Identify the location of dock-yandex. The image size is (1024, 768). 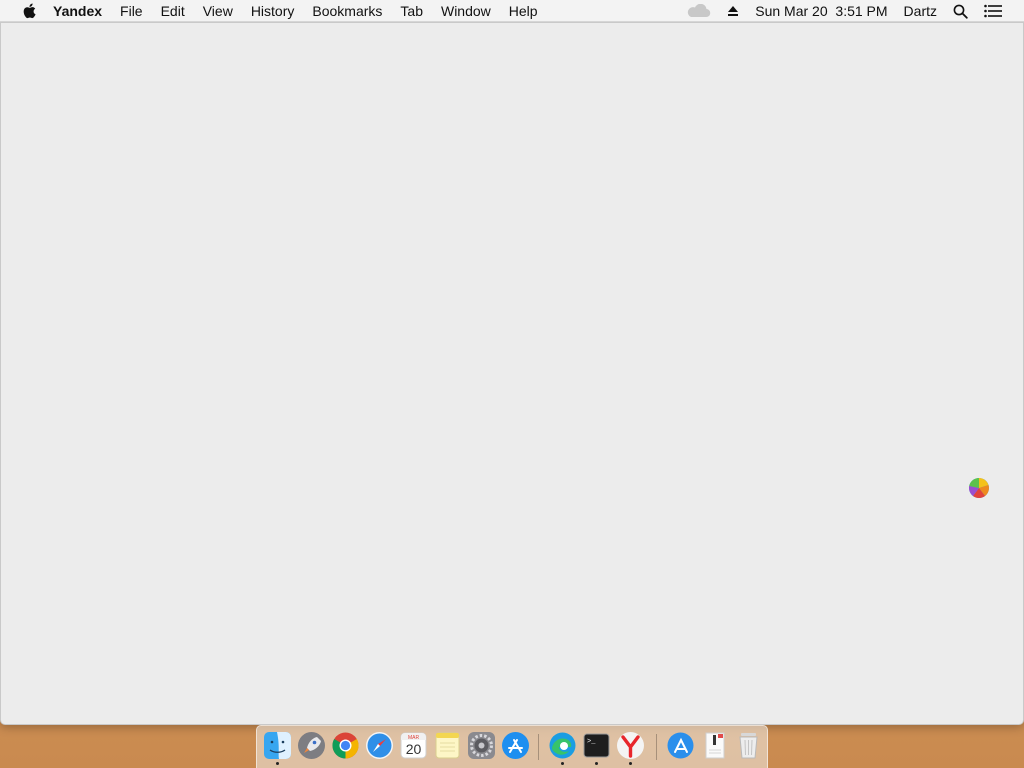
(630, 747).